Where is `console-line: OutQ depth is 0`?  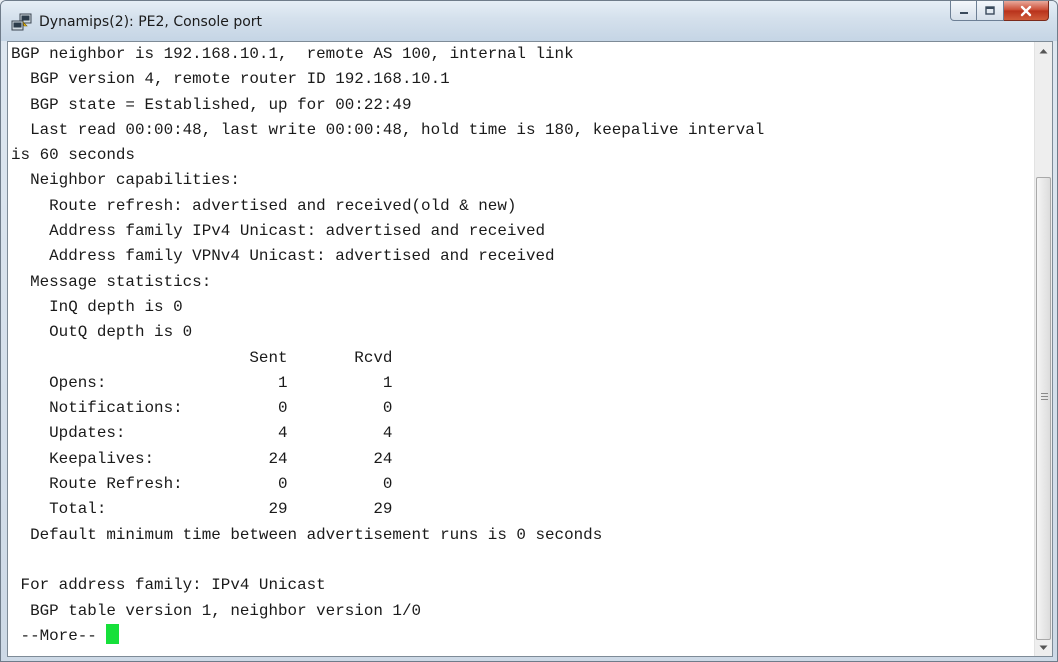
console-line: OutQ depth is 0 is located at coordinates (102, 332).